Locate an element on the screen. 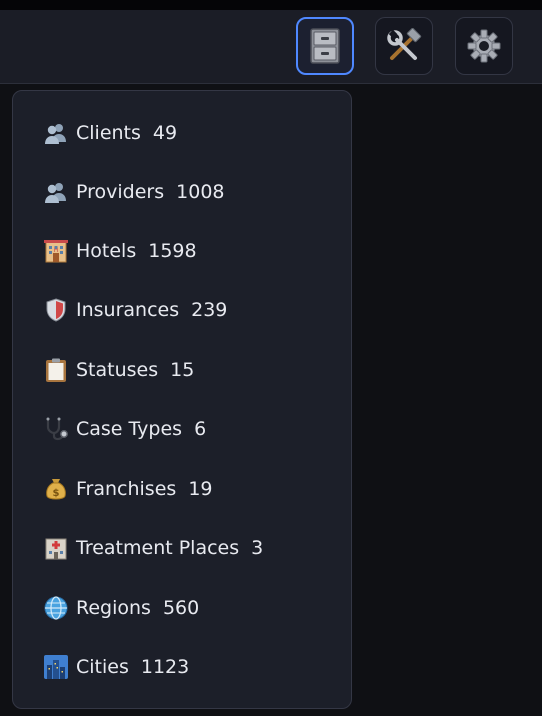 This screenshot has height=716, width=542. menu-item-count: 6 is located at coordinates (200, 429).